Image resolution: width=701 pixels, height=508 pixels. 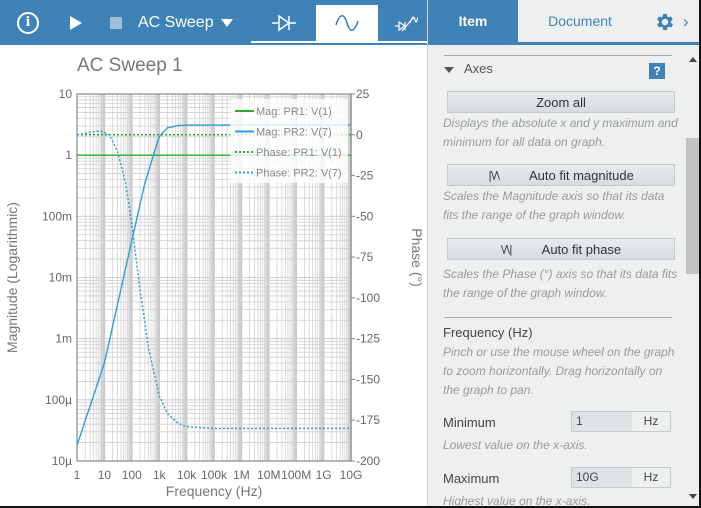 I want to click on auto-fit-magnitude-label: Auto fit magnitude, so click(x=581, y=175).